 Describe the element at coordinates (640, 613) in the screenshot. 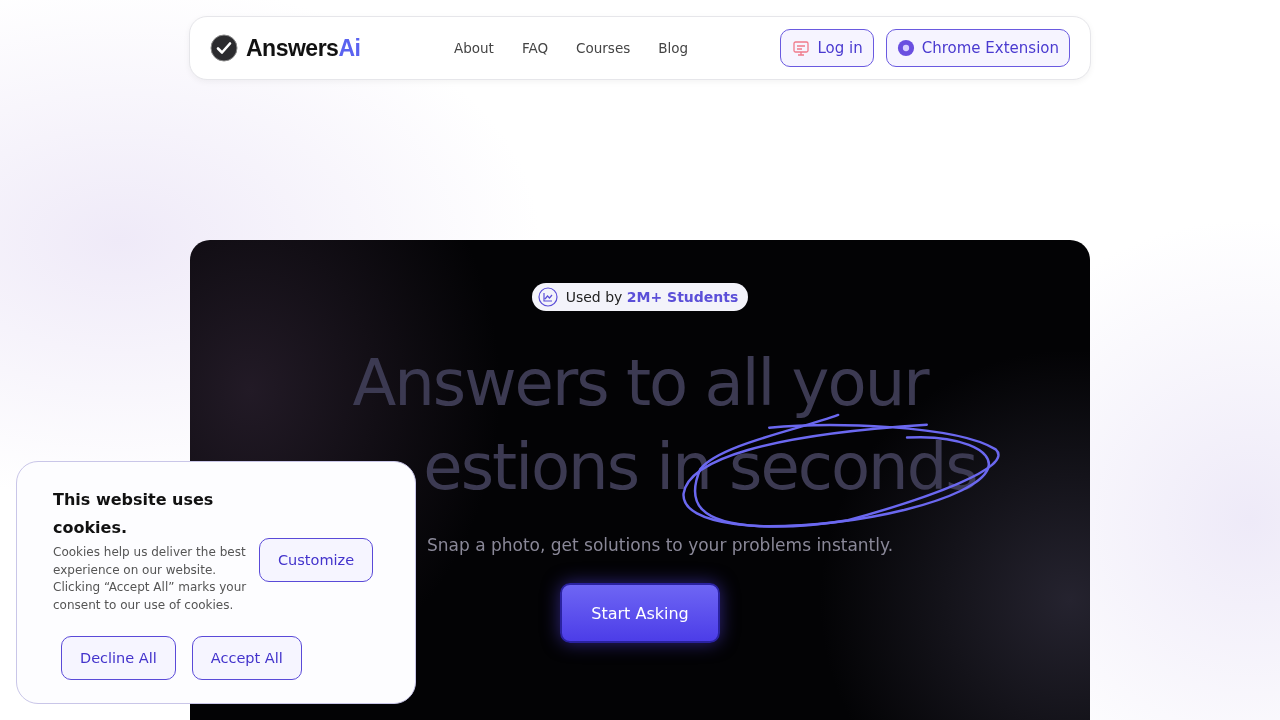

I see `start-asking-button: Start Asking` at that location.